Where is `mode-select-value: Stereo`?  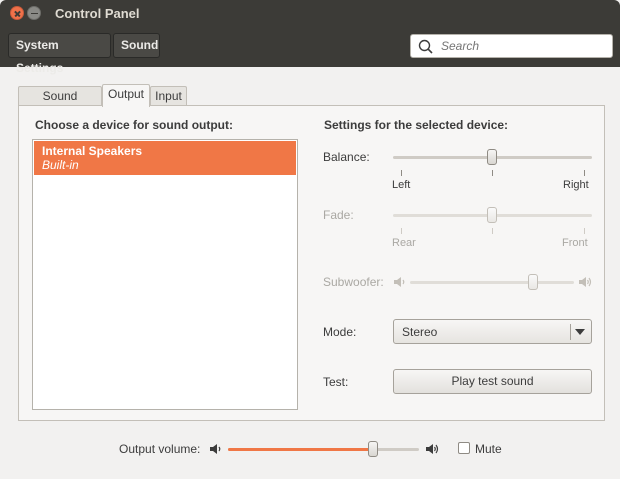 mode-select-value: Stereo is located at coordinates (420, 332).